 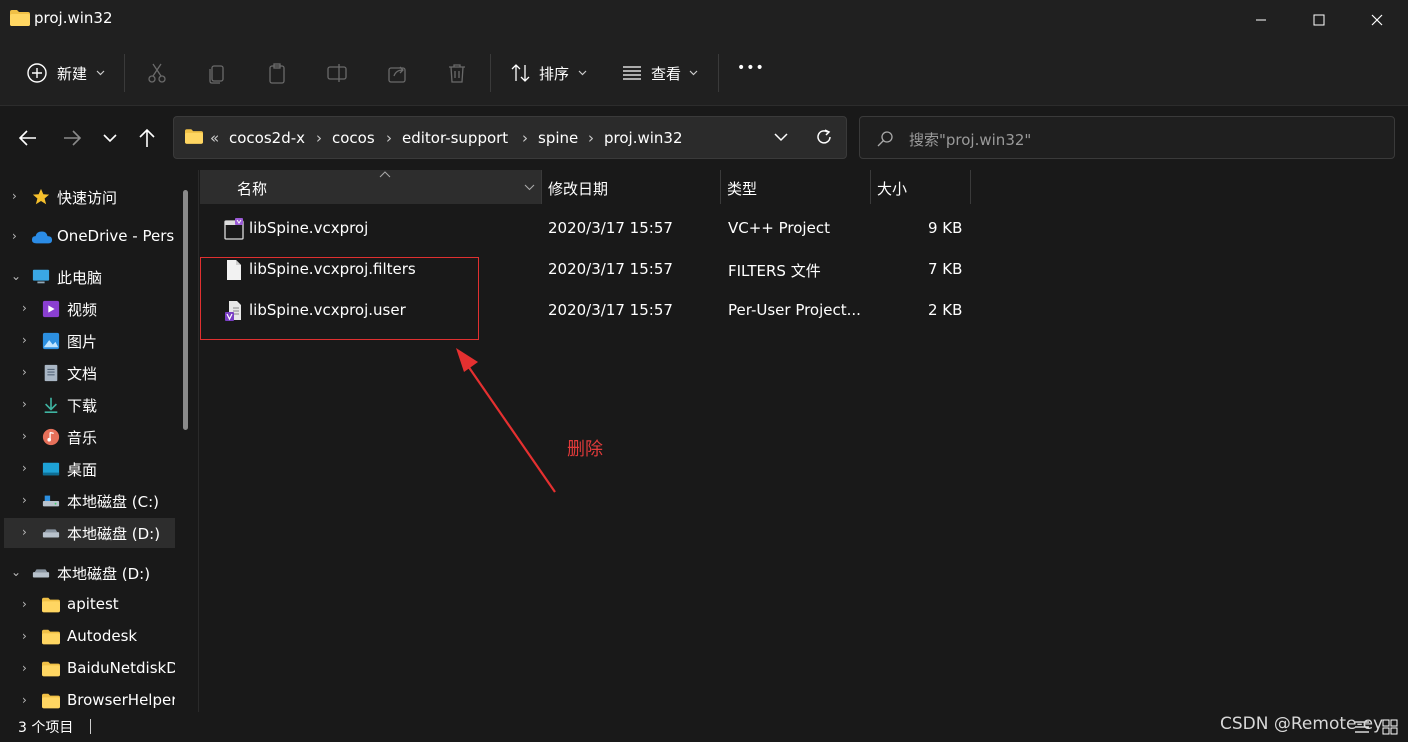 What do you see at coordinates (90, 605) in the screenshot?
I see `sidebar-item-folder: › apitest` at bounding box center [90, 605].